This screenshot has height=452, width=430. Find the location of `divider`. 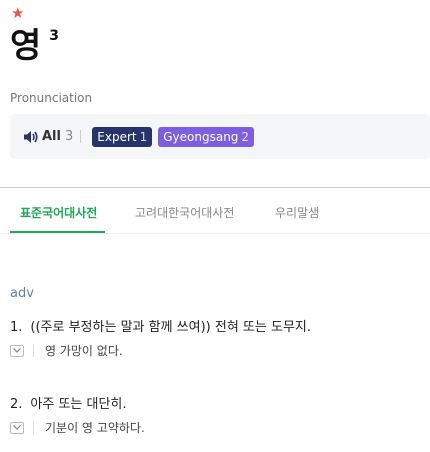

divider is located at coordinates (81, 136).